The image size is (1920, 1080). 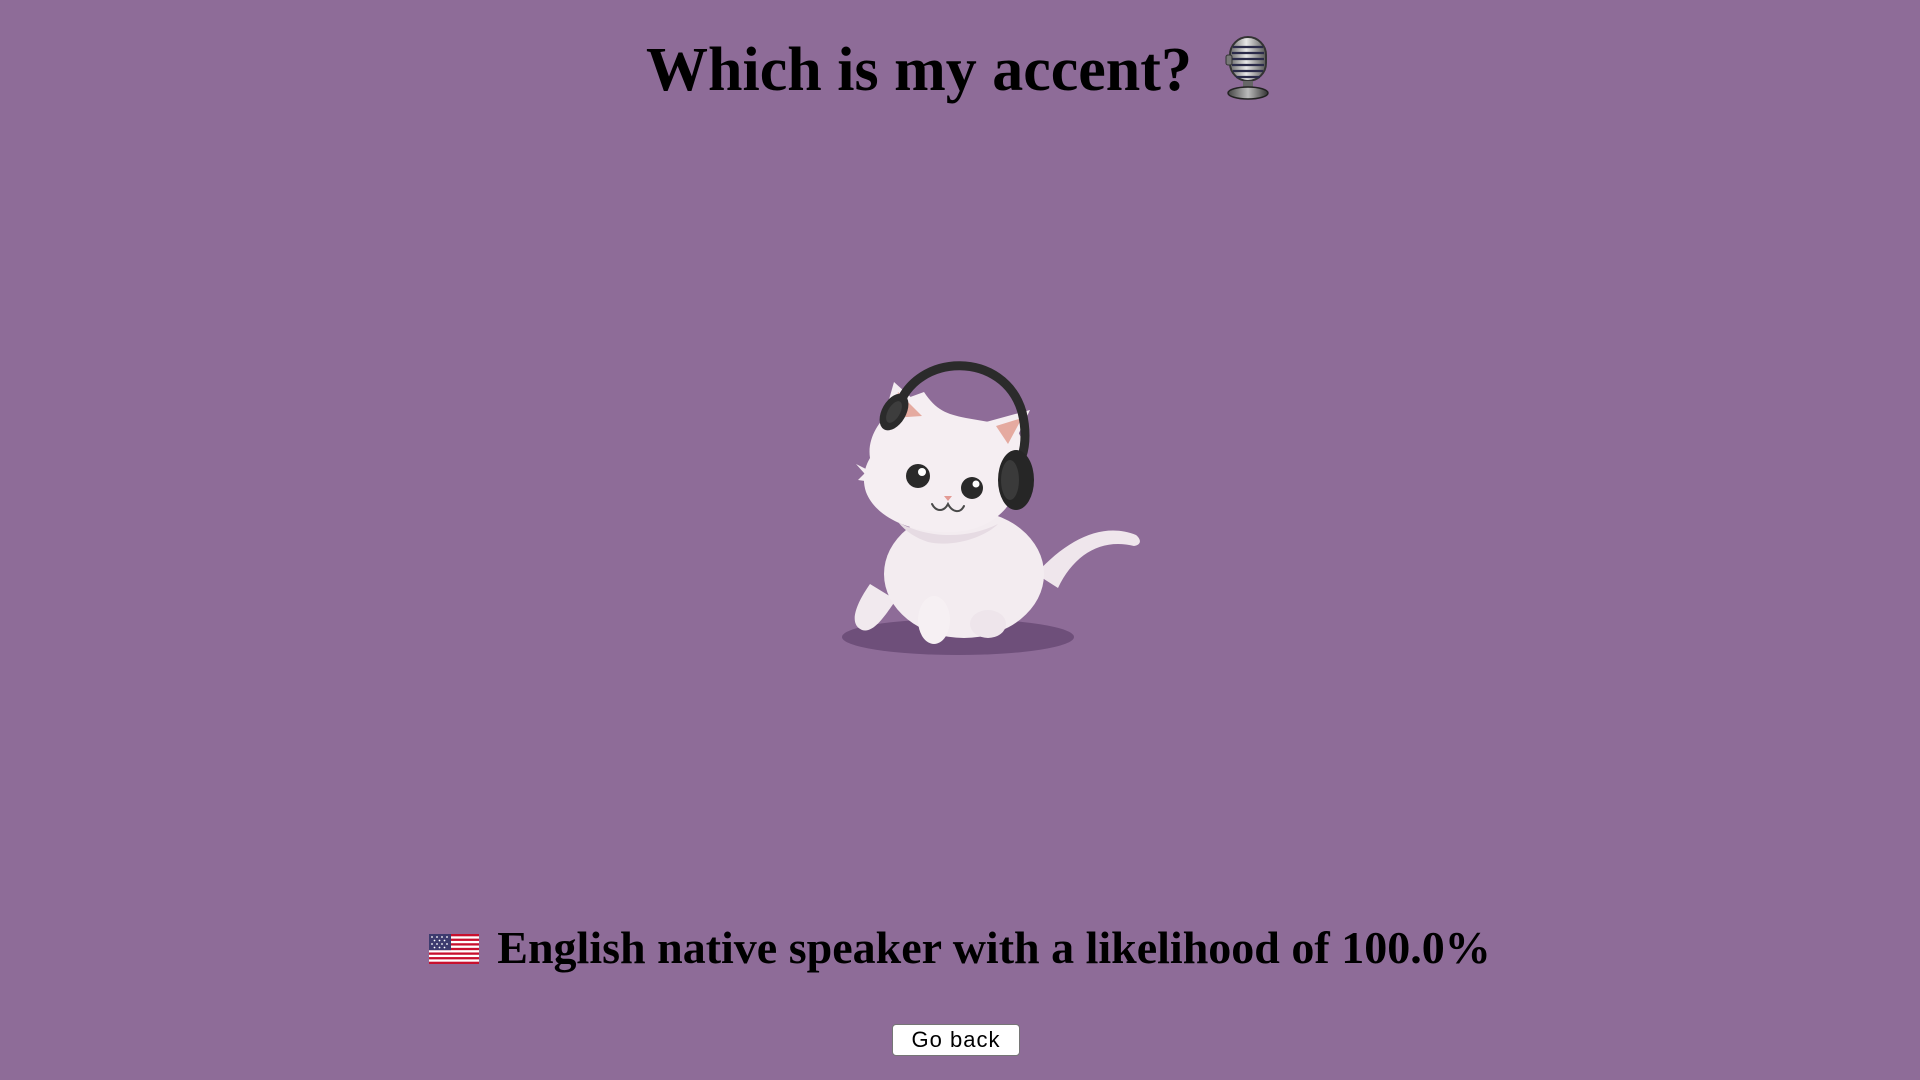 I want to click on page-title: Which is my accent?, so click(x=919, y=70).